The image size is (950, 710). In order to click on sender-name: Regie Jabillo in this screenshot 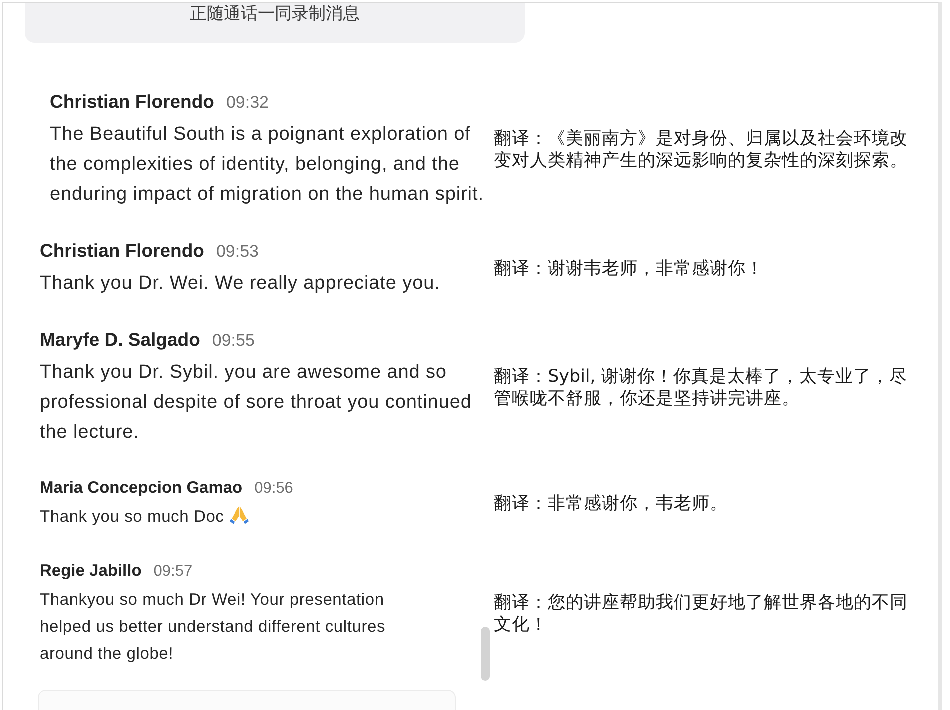, I will do `click(91, 571)`.